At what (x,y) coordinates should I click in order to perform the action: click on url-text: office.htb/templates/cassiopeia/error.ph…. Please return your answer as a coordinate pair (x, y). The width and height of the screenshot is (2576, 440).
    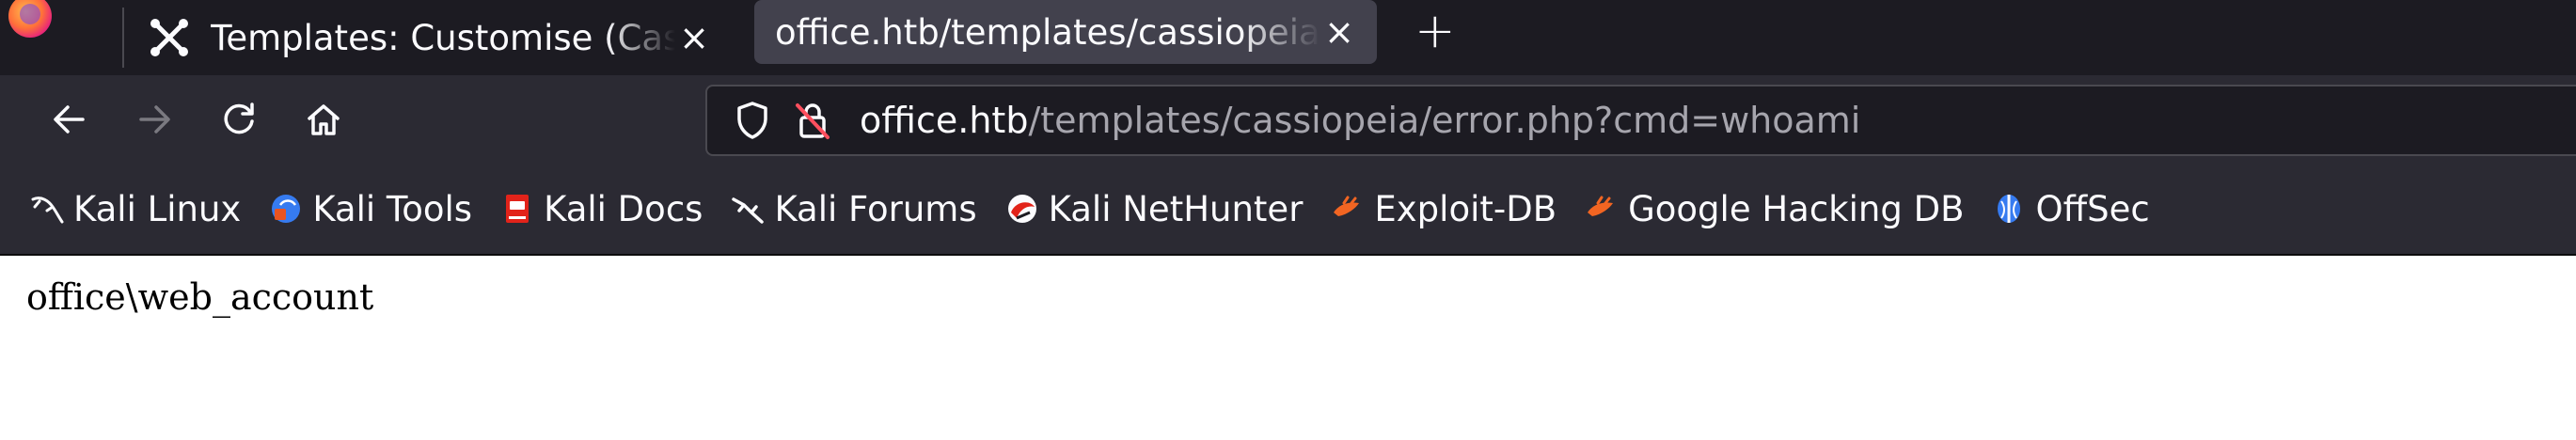
    Looking at the image, I should click on (1360, 121).